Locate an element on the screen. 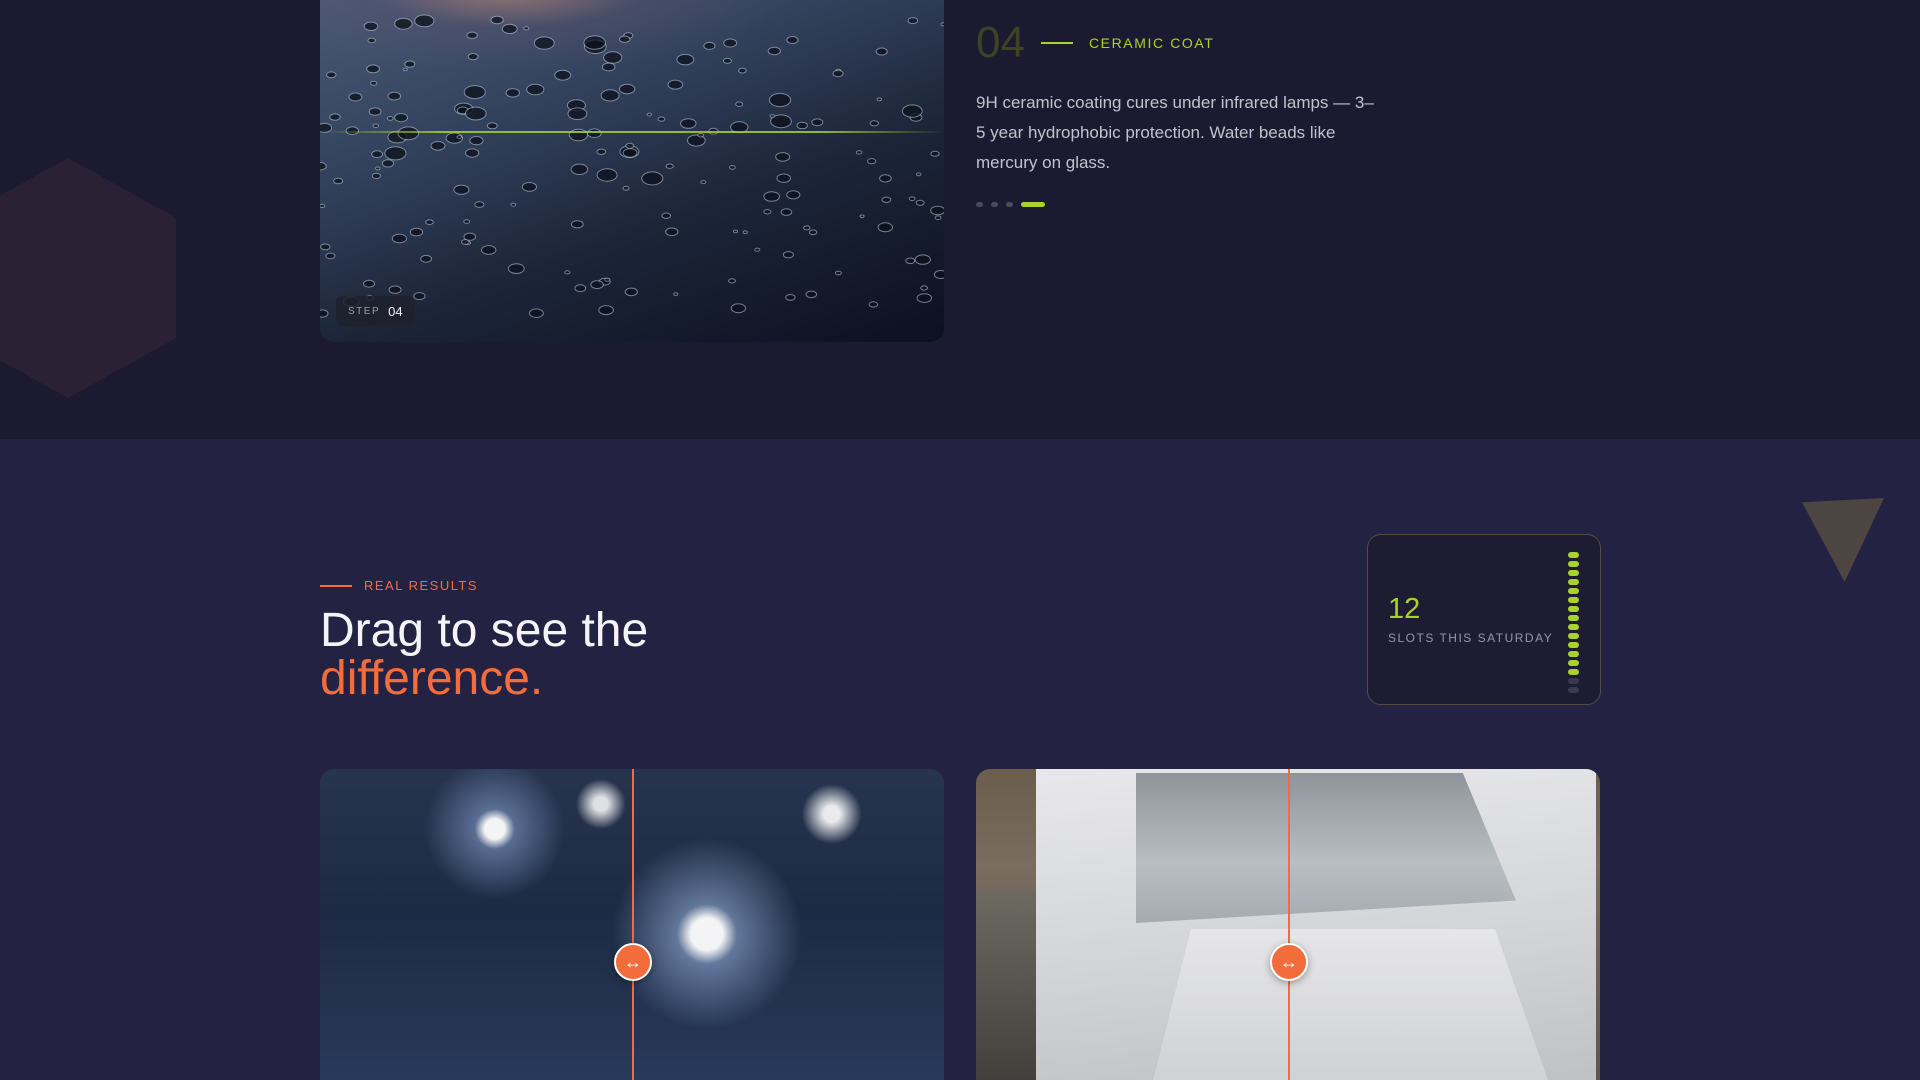  before-after-slider-paint: ↔ is located at coordinates (632, 924).